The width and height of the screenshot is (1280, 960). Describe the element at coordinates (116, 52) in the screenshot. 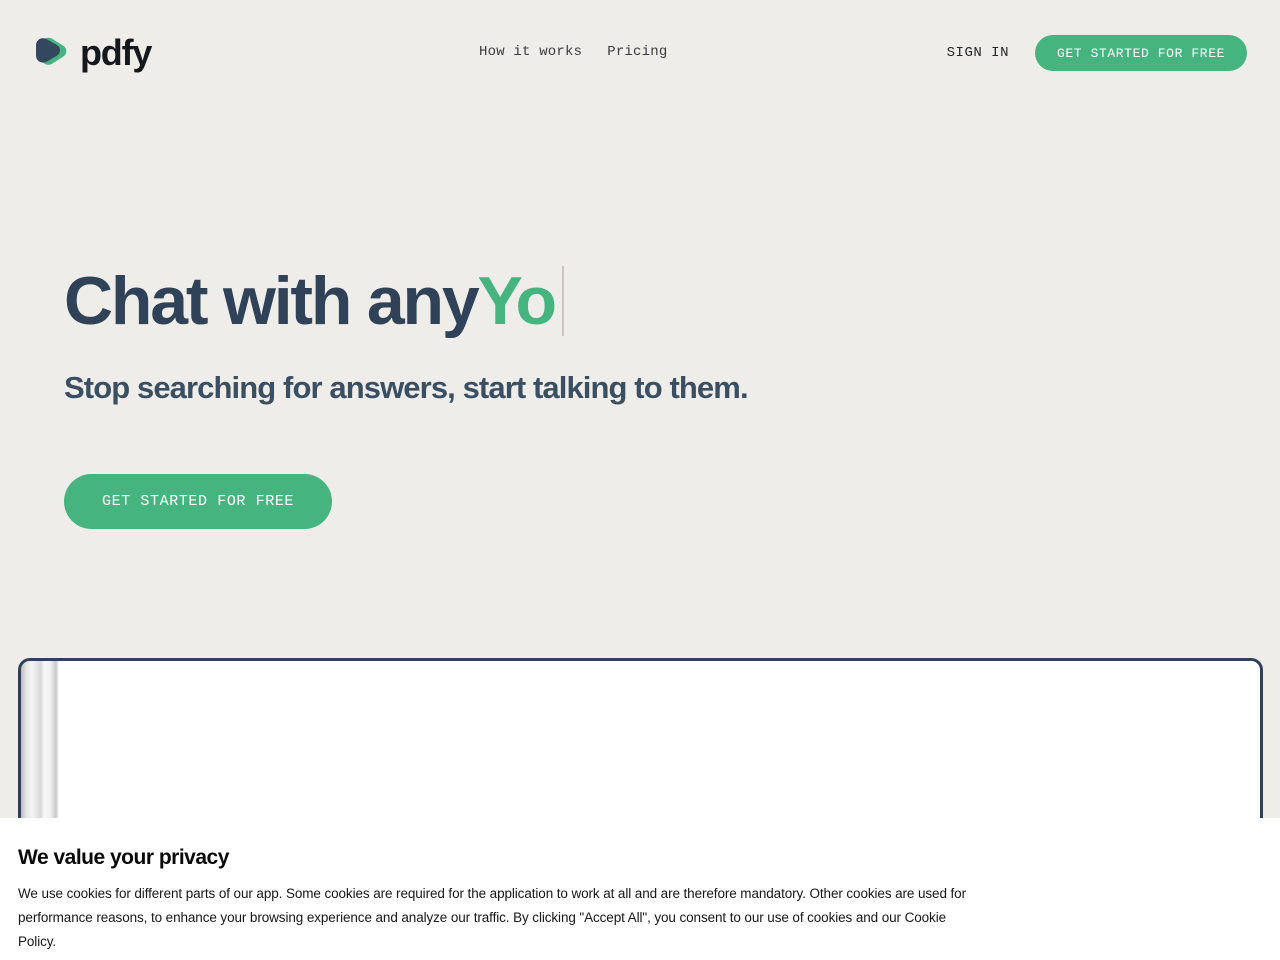

I see `brand-name: pdfy` at that location.